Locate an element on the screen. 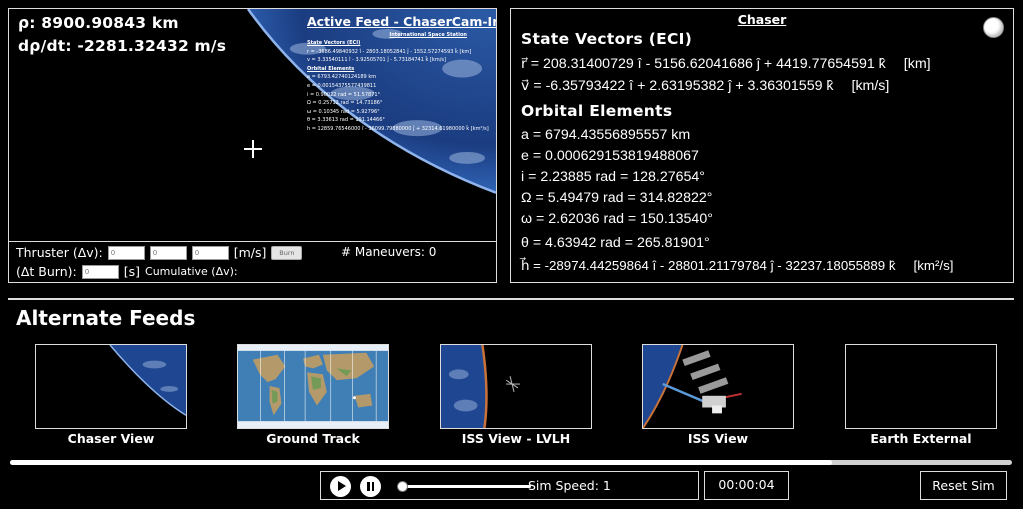  crosshair-icon is located at coordinates (253, 149).